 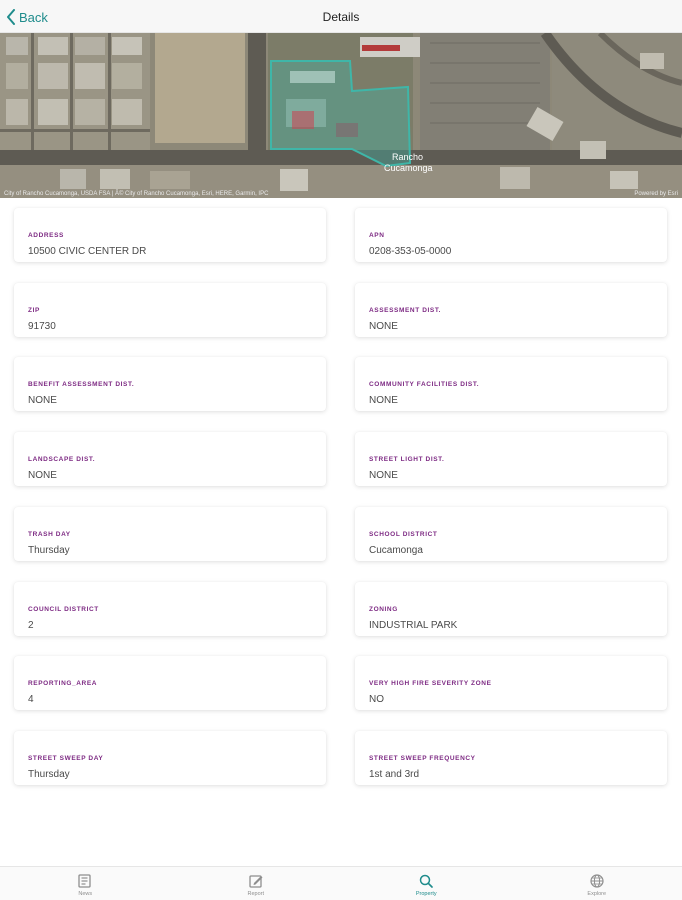 What do you see at coordinates (62, 460) in the screenshot?
I see `detail-label: LANDSCAPE DIST.` at bounding box center [62, 460].